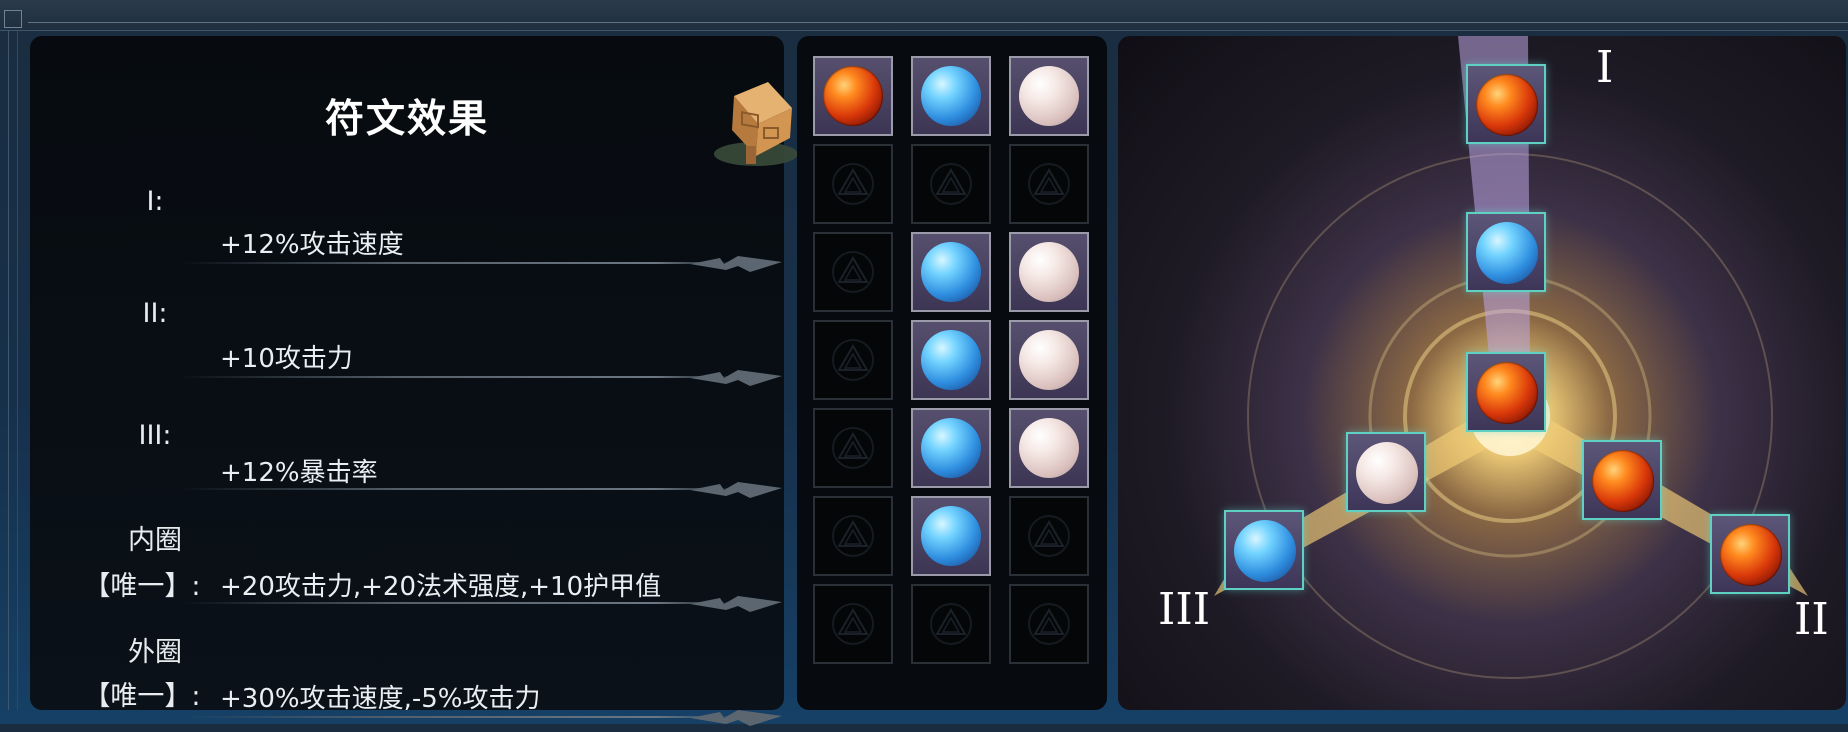 The width and height of the screenshot is (1848, 732). I want to click on effect-label-tier-2: II:, so click(155, 313).